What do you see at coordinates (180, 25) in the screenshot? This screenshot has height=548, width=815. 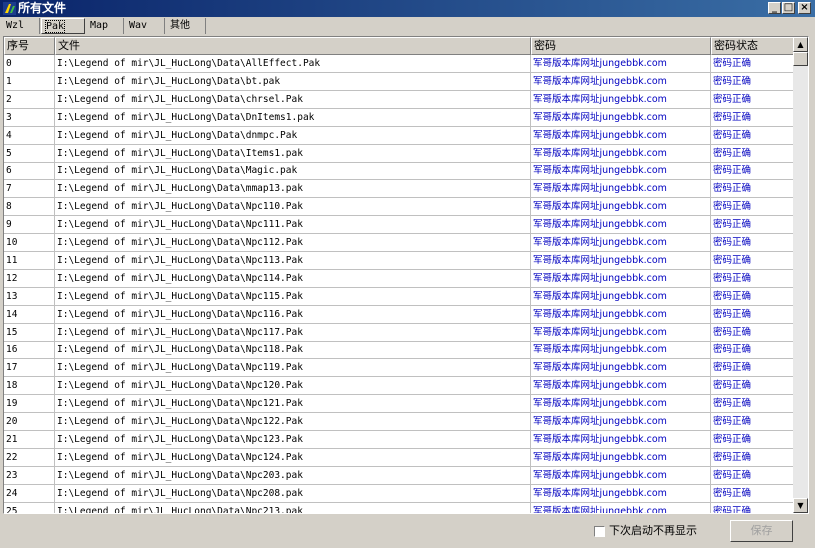 I see `tab-other-label: 其他` at bounding box center [180, 25].